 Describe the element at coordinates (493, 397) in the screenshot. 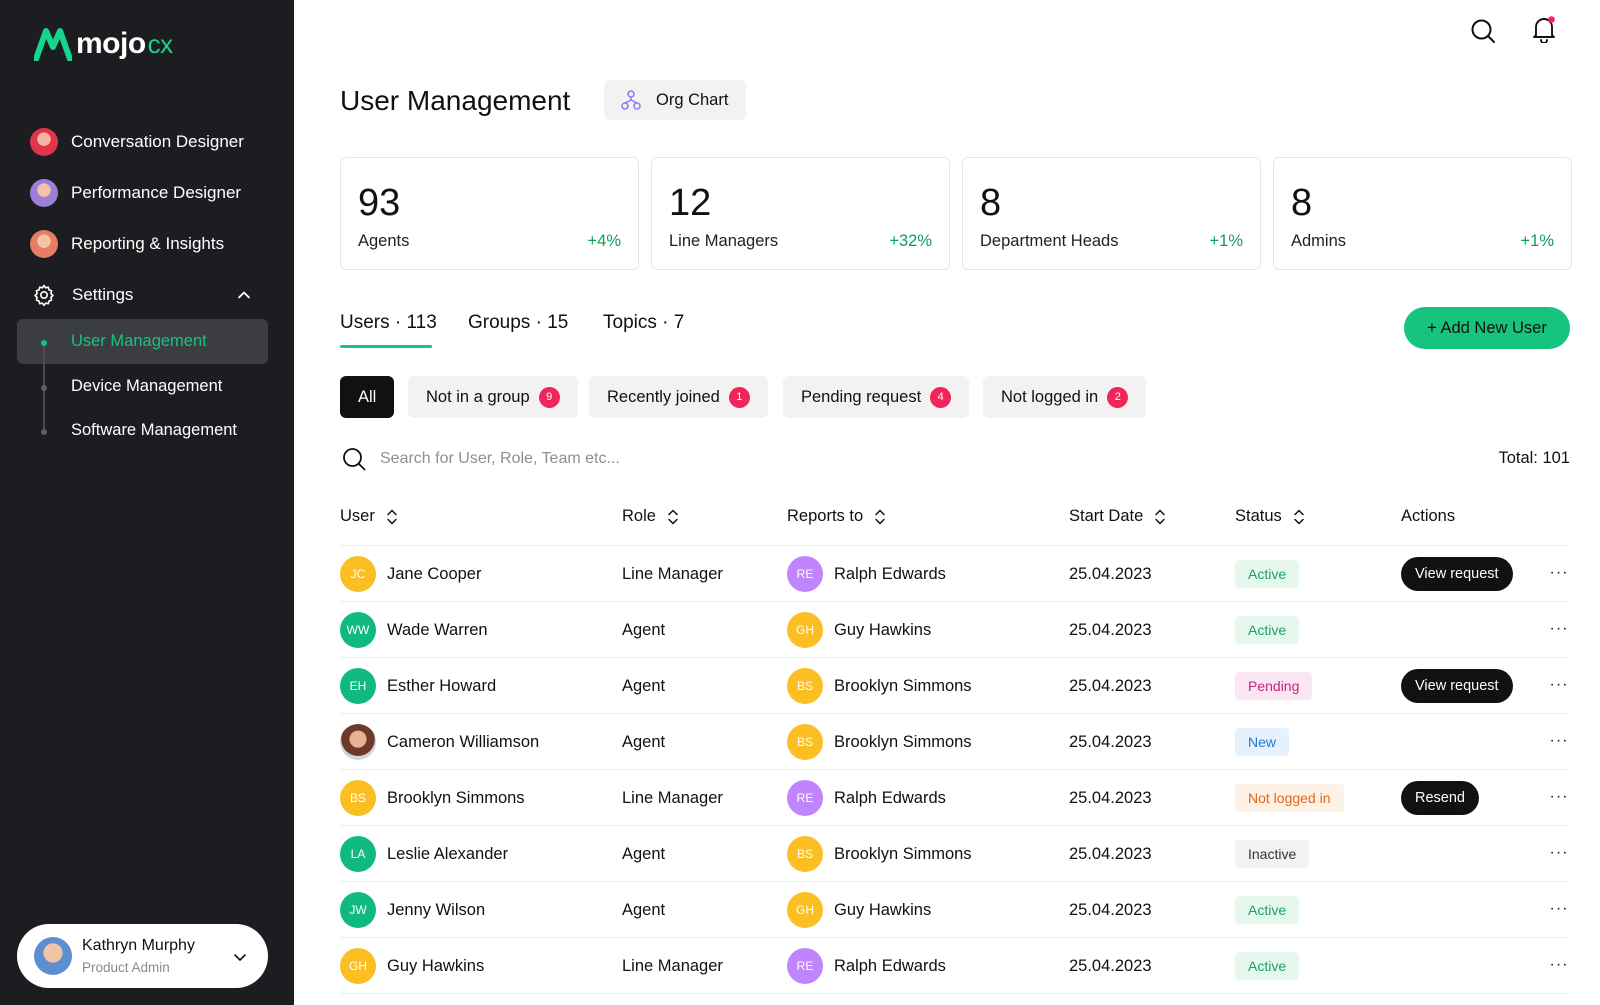

I see `filter-not-in-group: Not in a group 9` at that location.